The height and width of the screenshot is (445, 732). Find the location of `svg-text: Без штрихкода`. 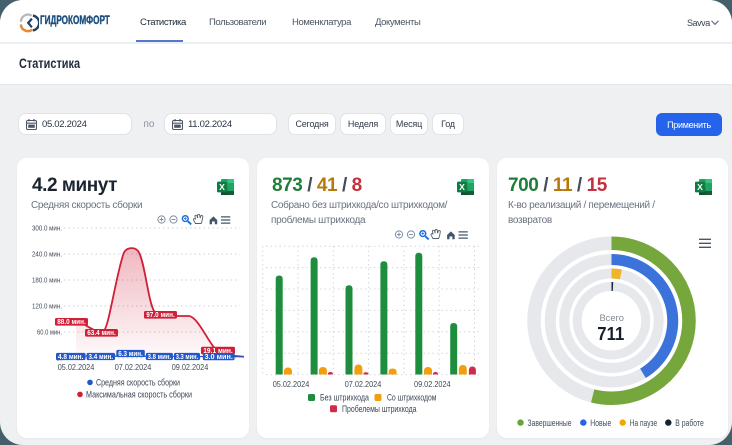

svg-text: Без штрихкода is located at coordinates (344, 398).